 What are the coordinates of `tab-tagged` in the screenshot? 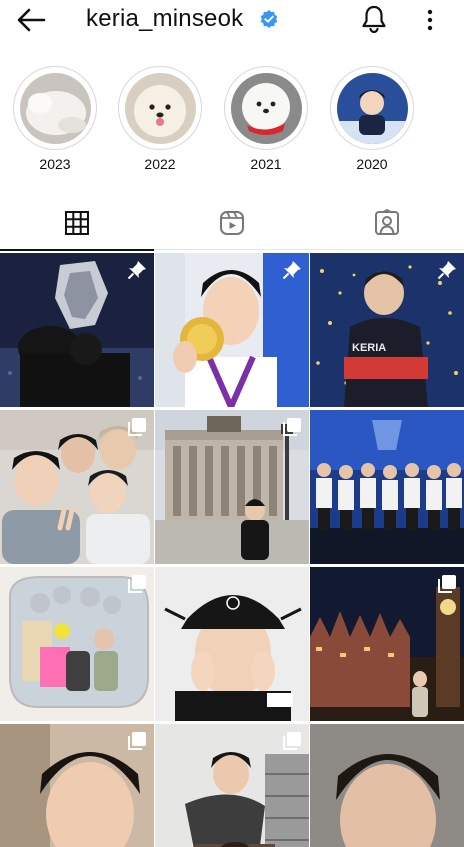 It's located at (387, 224).